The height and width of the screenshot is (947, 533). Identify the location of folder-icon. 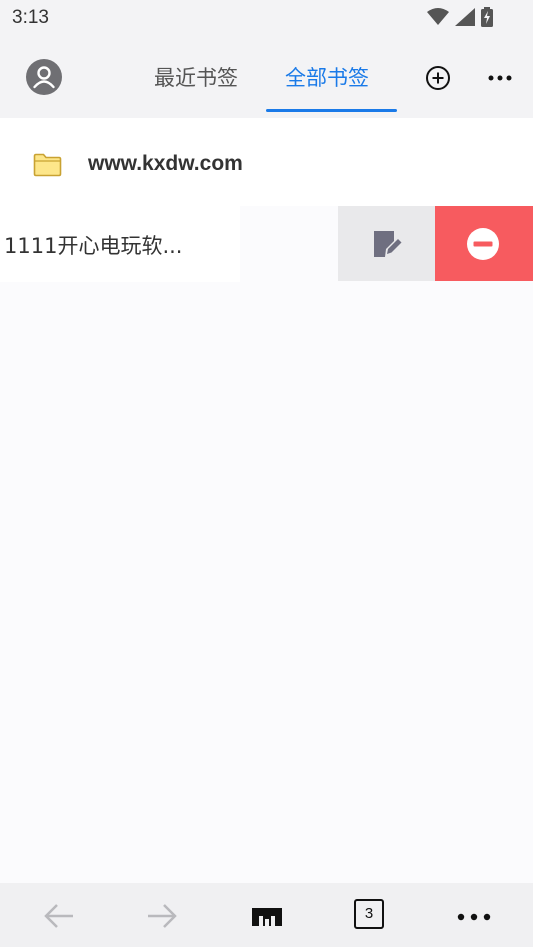
(47, 165).